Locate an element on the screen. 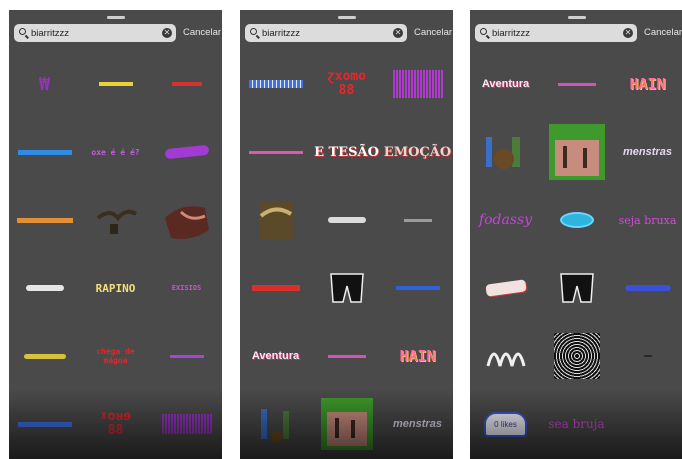 This screenshot has height=459, width=682. sticker-rapino: RAPINO is located at coordinates (115, 288).